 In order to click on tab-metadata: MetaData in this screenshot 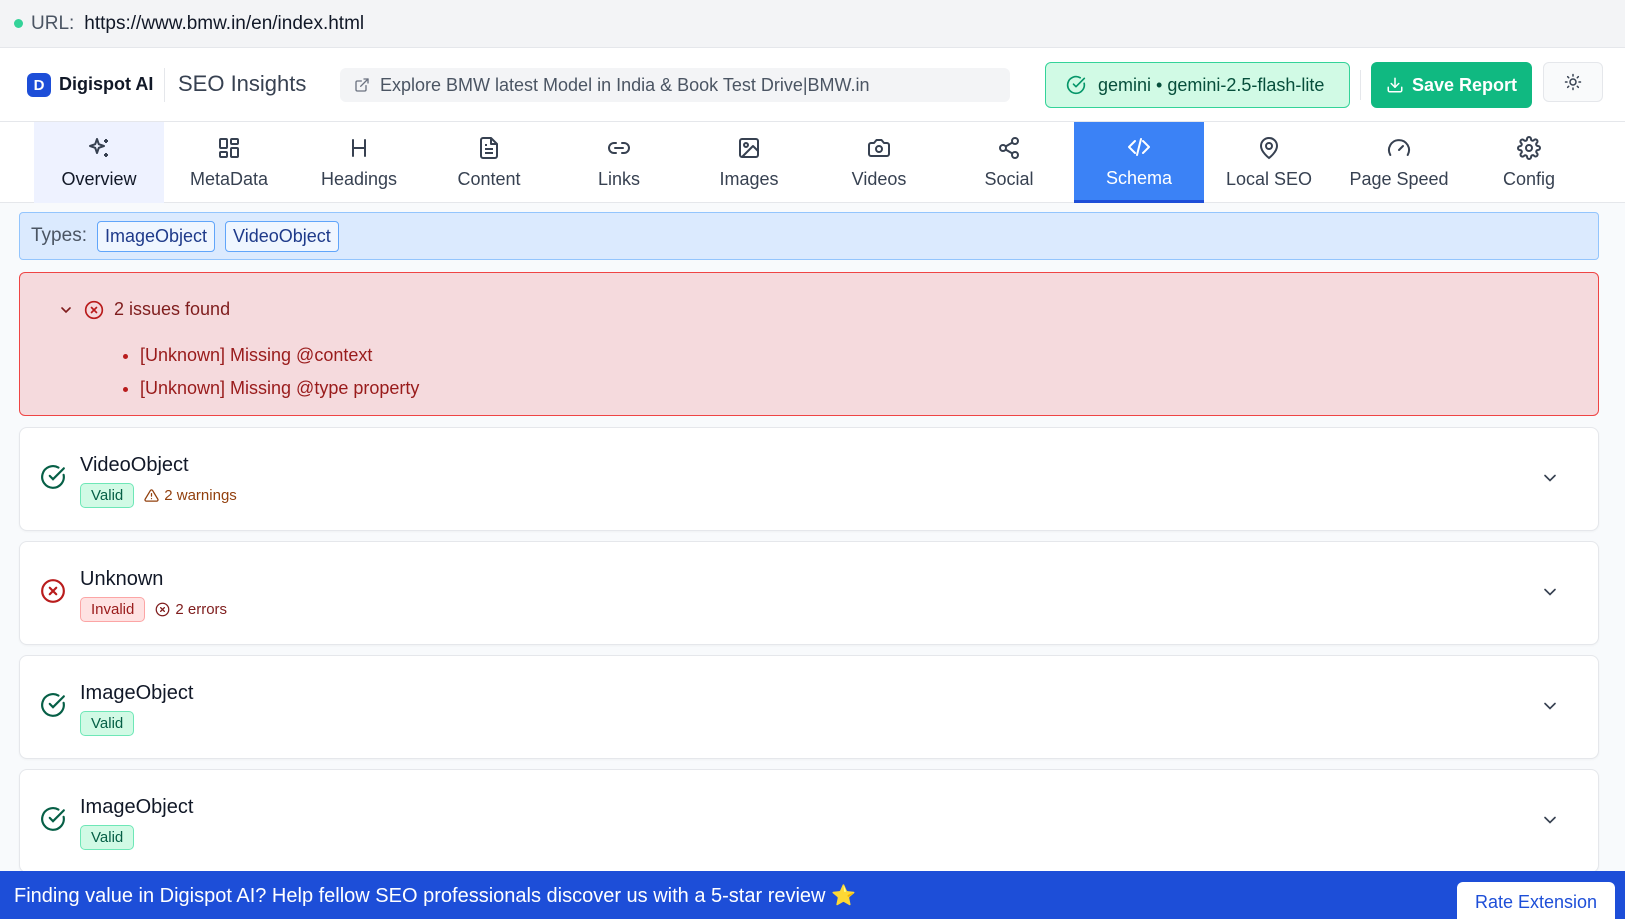, I will do `click(229, 162)`.